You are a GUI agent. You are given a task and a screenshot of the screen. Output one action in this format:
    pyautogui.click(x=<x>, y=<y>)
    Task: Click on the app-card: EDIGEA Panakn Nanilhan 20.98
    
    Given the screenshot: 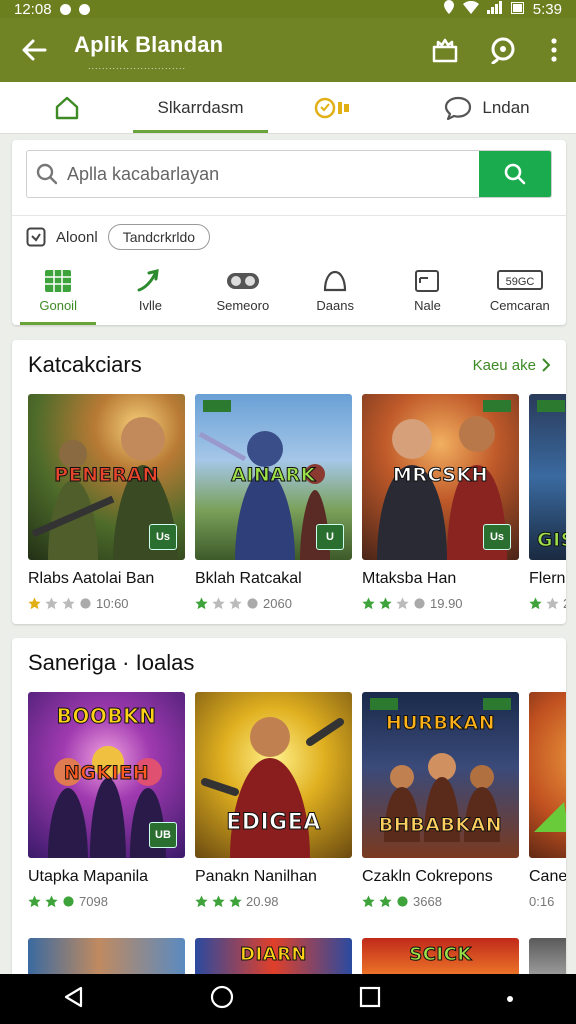 What is the action you would take?
    pyautogui.click(x=273, y=800)
    